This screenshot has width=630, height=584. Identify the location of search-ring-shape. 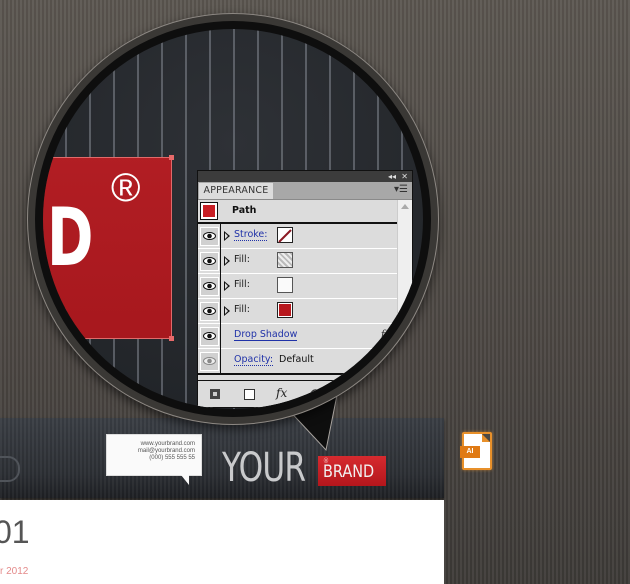
(10, 469).